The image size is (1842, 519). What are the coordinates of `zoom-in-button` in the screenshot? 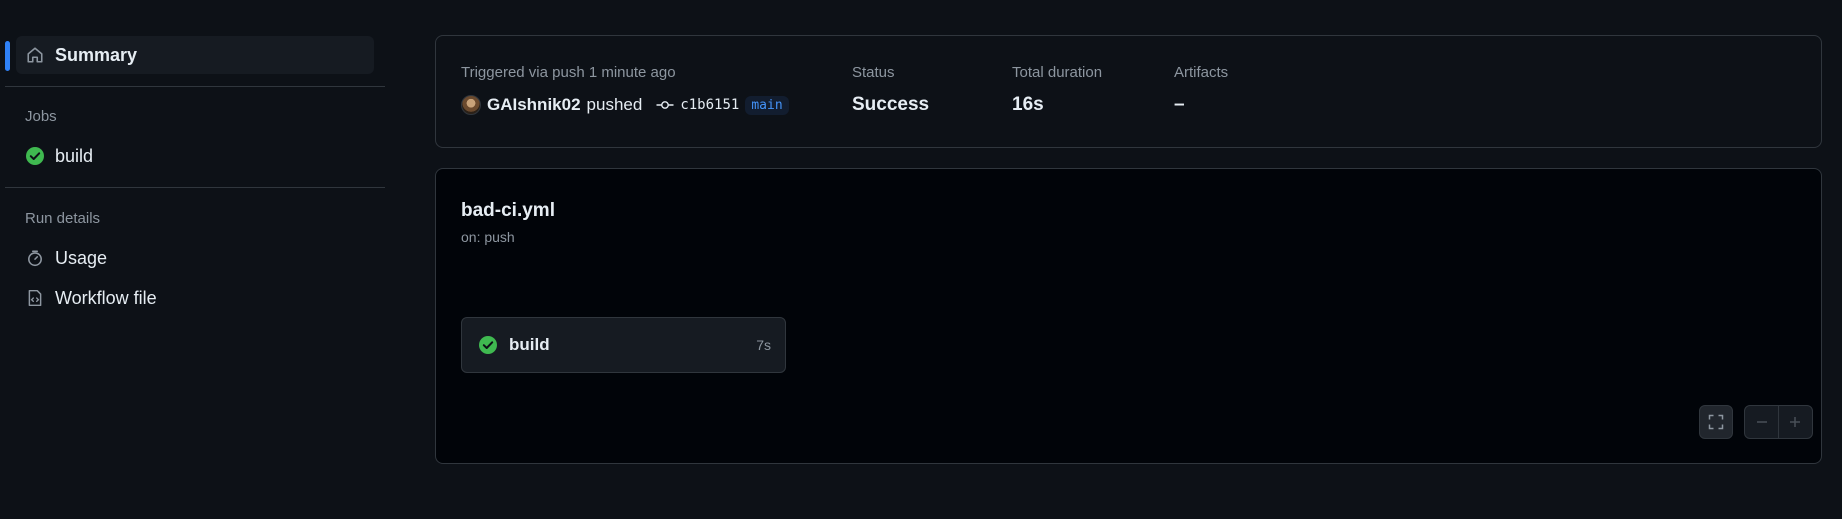 It's located at (1795, 422).